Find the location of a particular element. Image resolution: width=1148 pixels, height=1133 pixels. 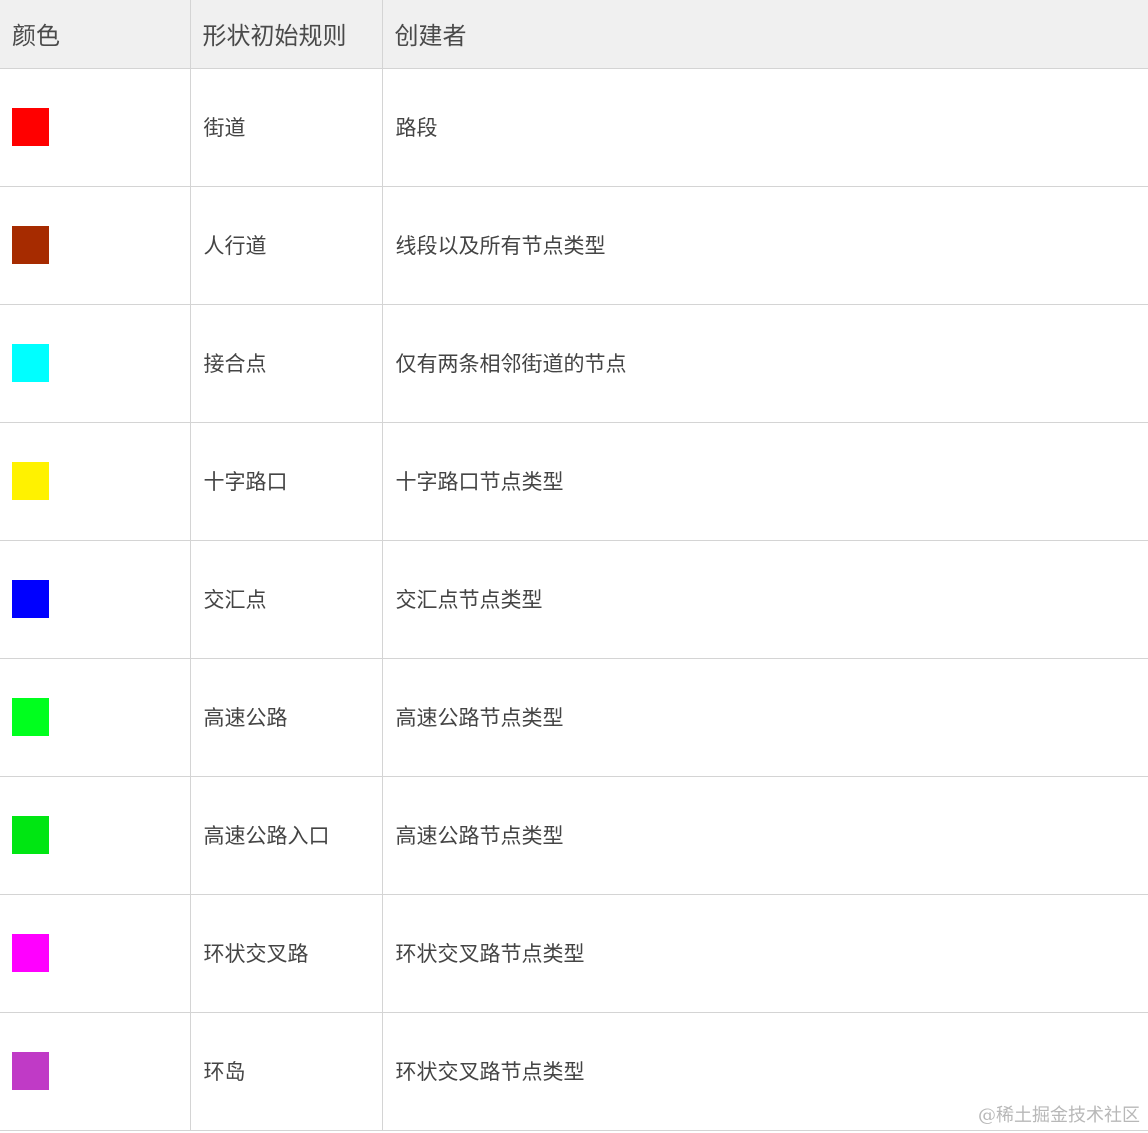

table-row: 街道 路段 is located at coordinates (574, 127).